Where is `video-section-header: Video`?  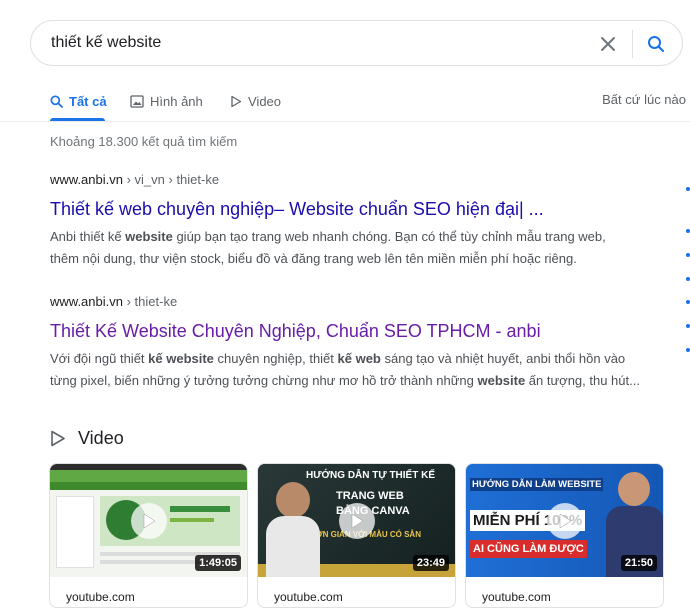 video-section-header: Video is located at coordinates (87, 438).